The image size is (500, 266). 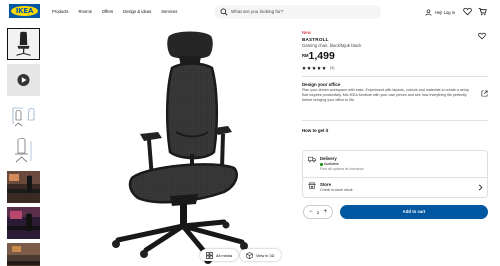 I want to click on thumbnail-video, so click(x=23, y=80).